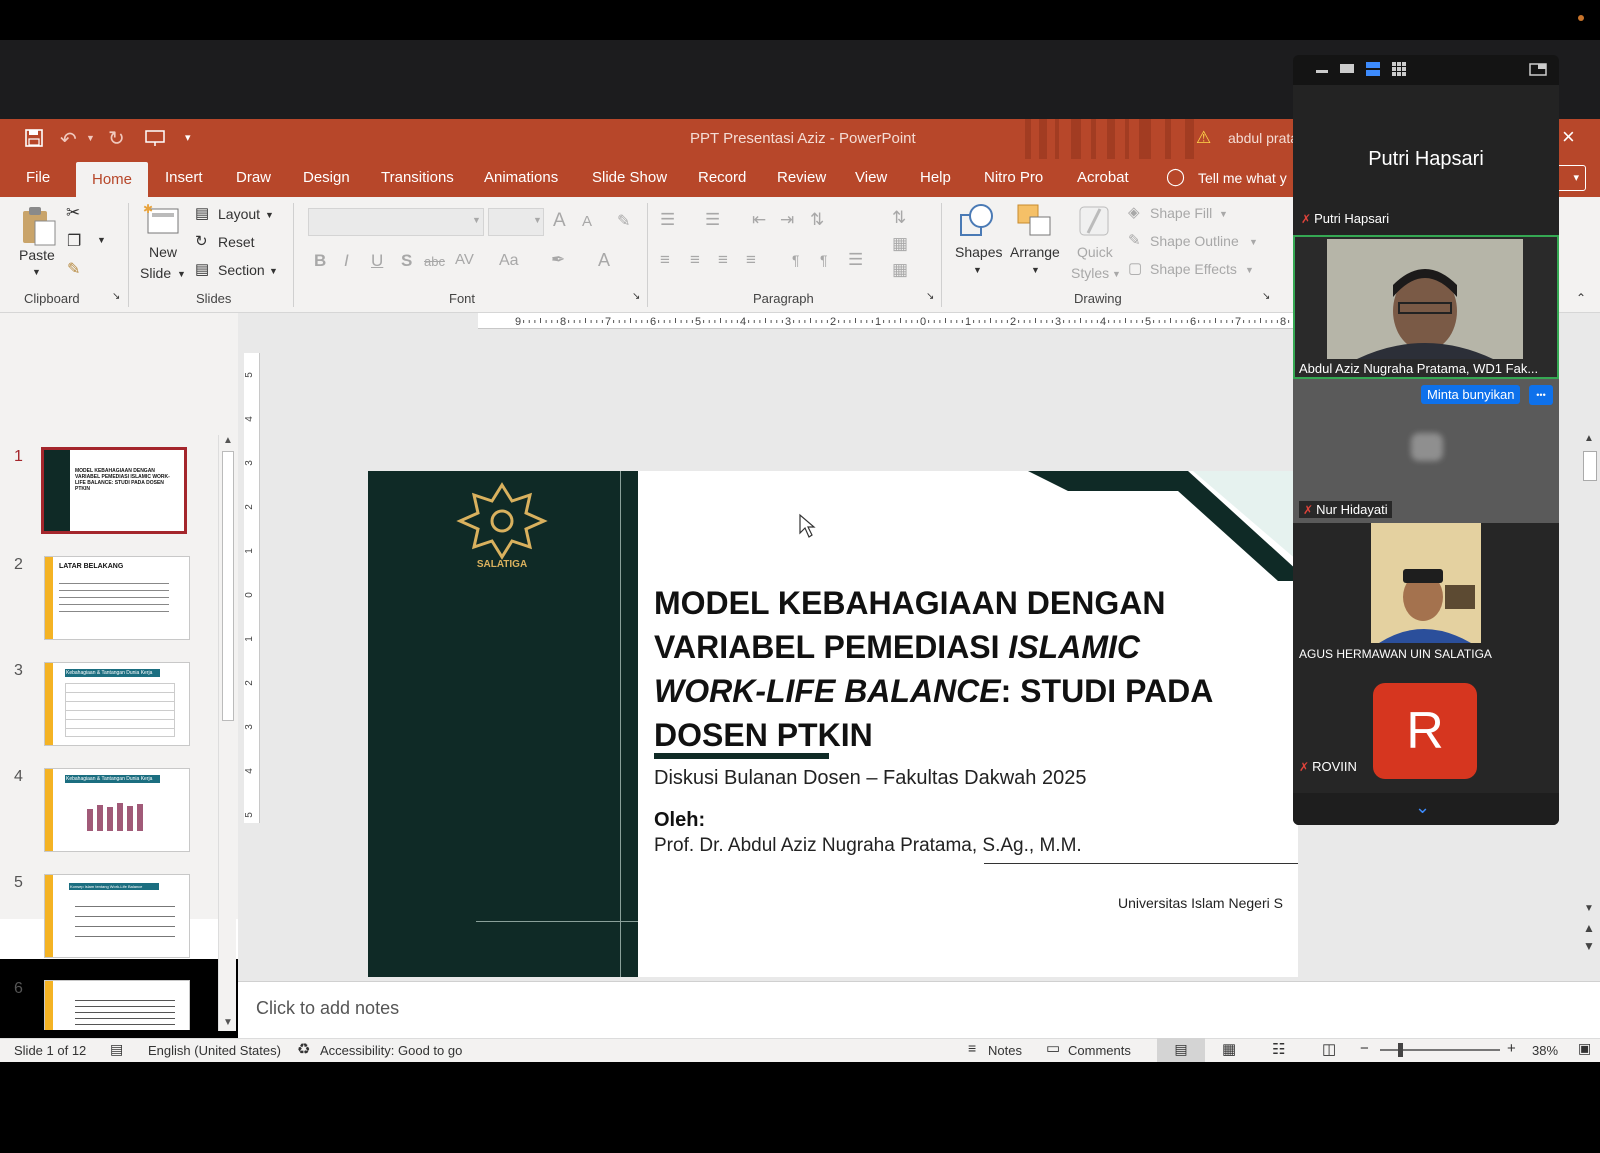  What do you see at coordinates (665, 260) in the screenshot?
I see `align-left-icon: ≡` at bounding box center [665, 260].